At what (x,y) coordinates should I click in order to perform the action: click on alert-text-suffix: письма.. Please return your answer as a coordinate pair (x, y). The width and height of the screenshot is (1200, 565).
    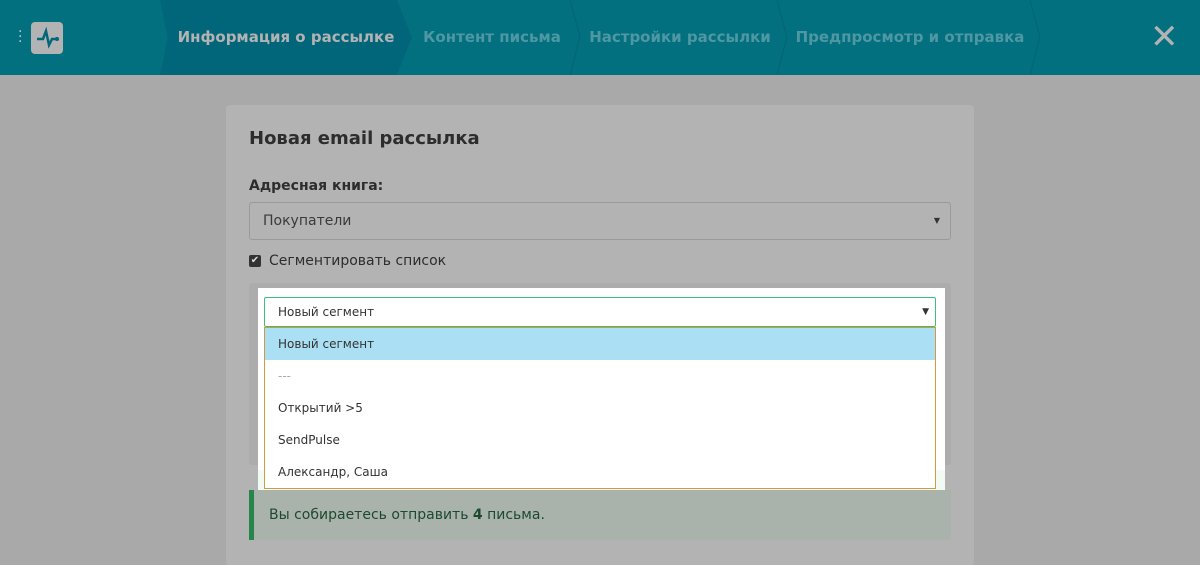
    Looking at the image, I should click on (513, 515).